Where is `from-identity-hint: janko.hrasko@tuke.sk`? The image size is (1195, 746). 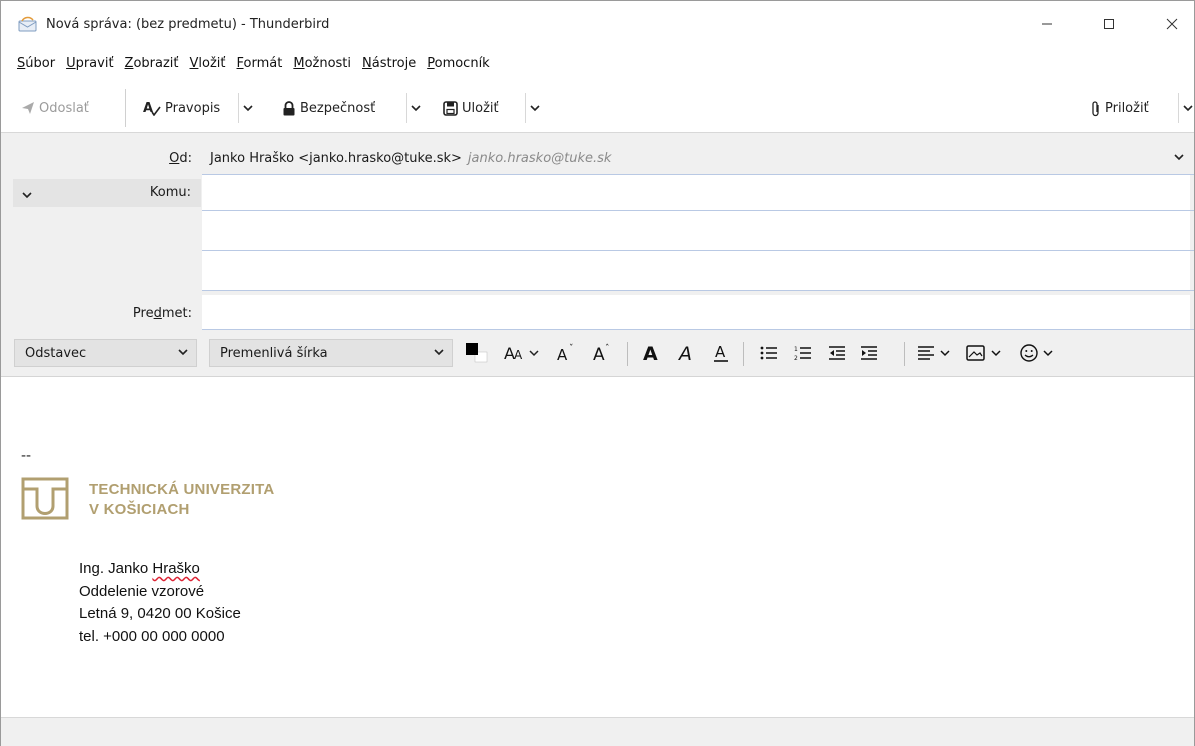 from-identity-hint: janko.hrasko@tuke.sk is located at coordinates (539, 158).